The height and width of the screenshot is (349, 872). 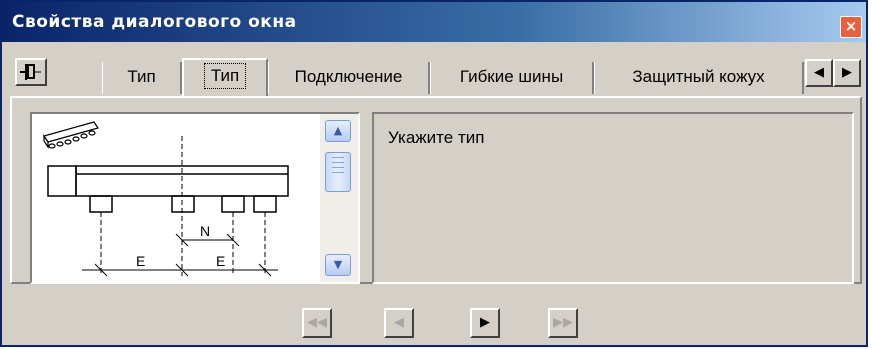 I want to click on chevron-up-icon: ▲, so click(x=338, y=130).